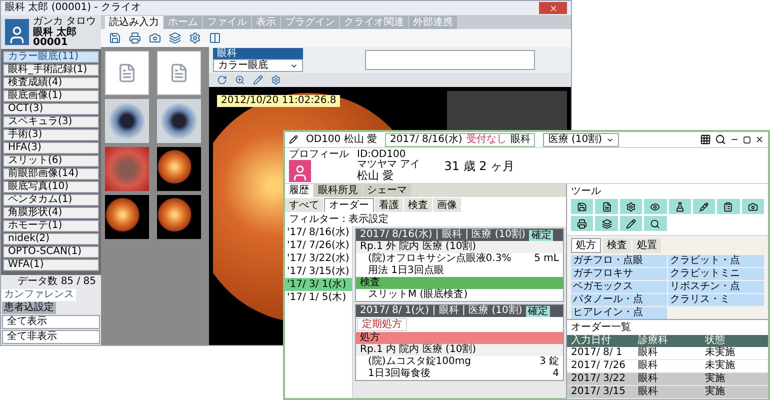  I want to click on drug-button: ガチフロ・点眼, so click(619, 261).